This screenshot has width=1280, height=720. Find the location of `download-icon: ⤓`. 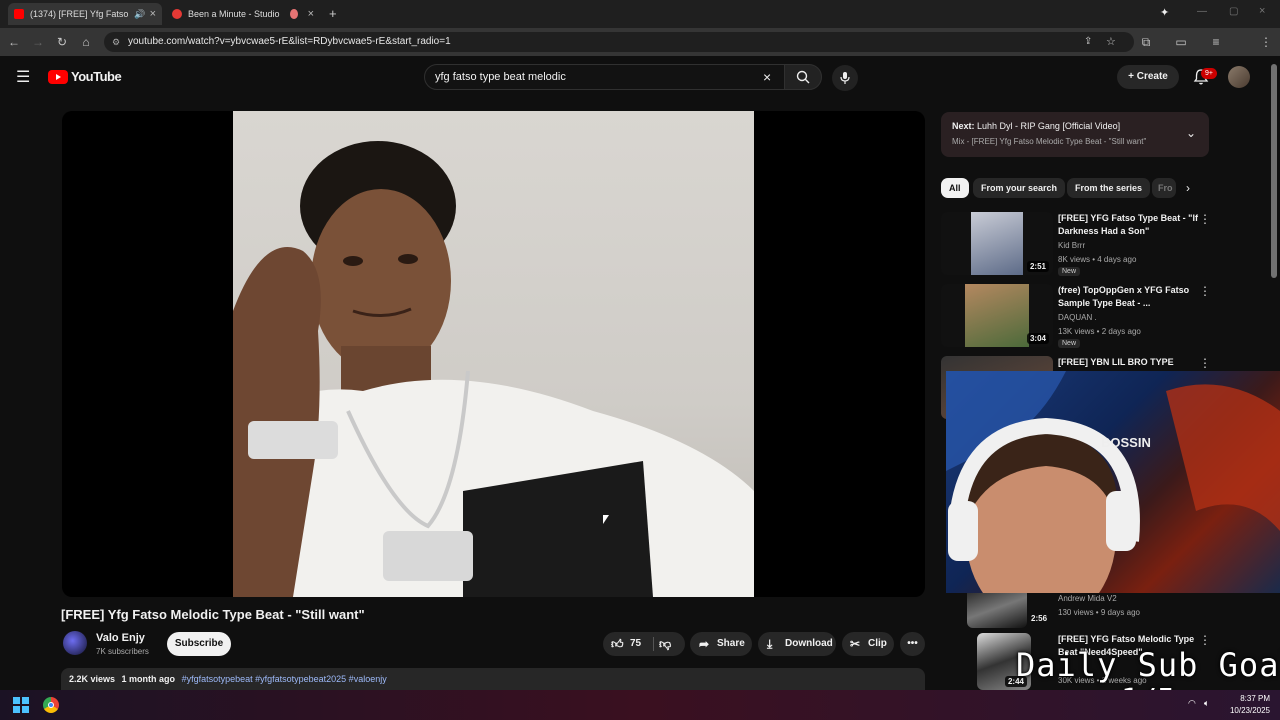

download-icon: ⤓ is located at coordinates (770, 644).